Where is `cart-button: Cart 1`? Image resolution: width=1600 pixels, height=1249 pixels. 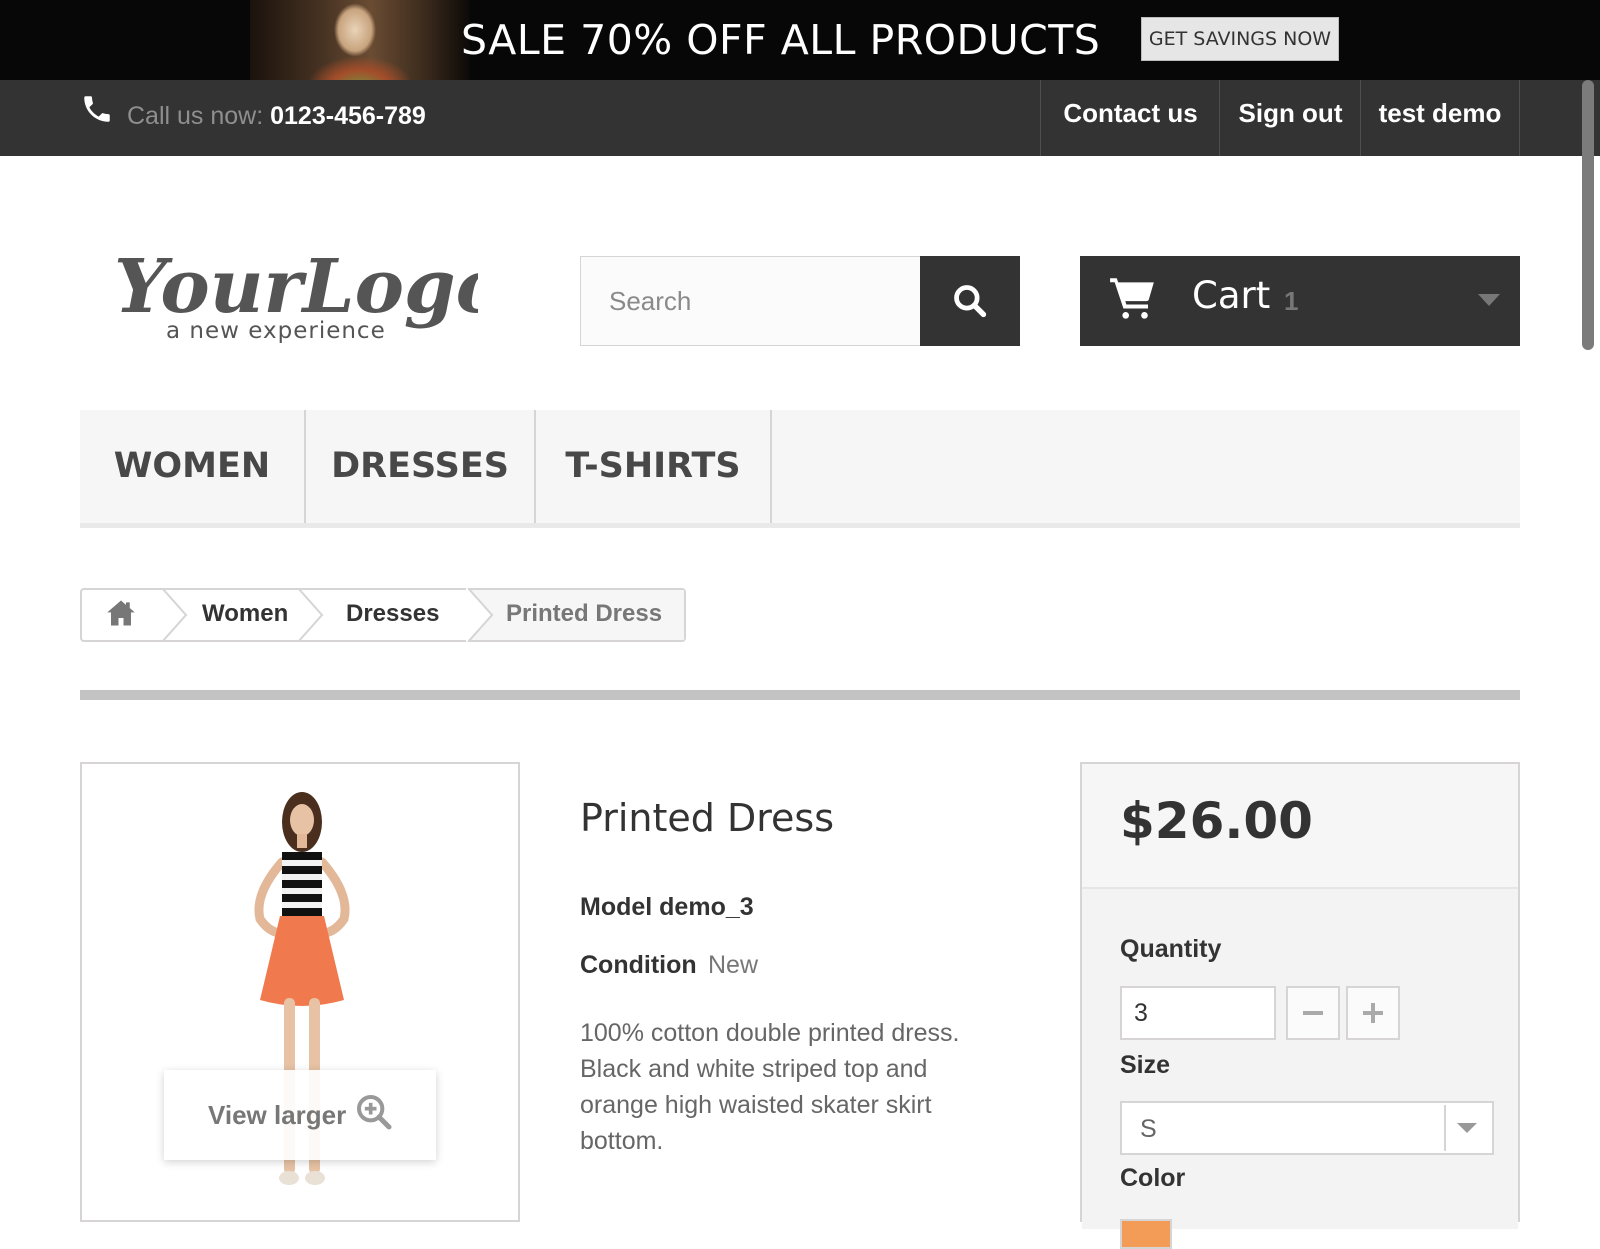 cart-button: Cart 1 is located at coordinates (1300, 301).